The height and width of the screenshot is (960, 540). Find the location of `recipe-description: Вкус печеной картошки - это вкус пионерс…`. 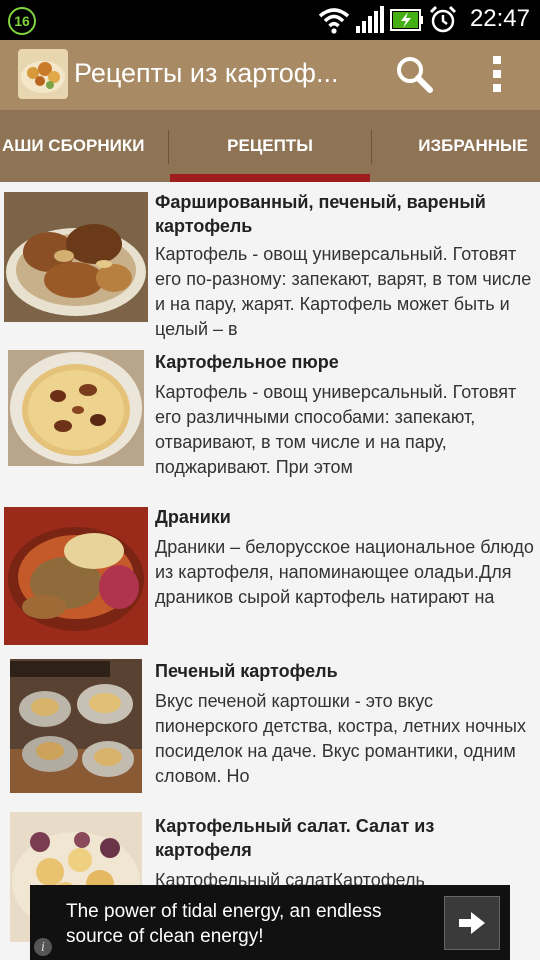

recipe-description: Вкус печеной картошки - это вкус пионерс… is located at coordinates (340, 738).